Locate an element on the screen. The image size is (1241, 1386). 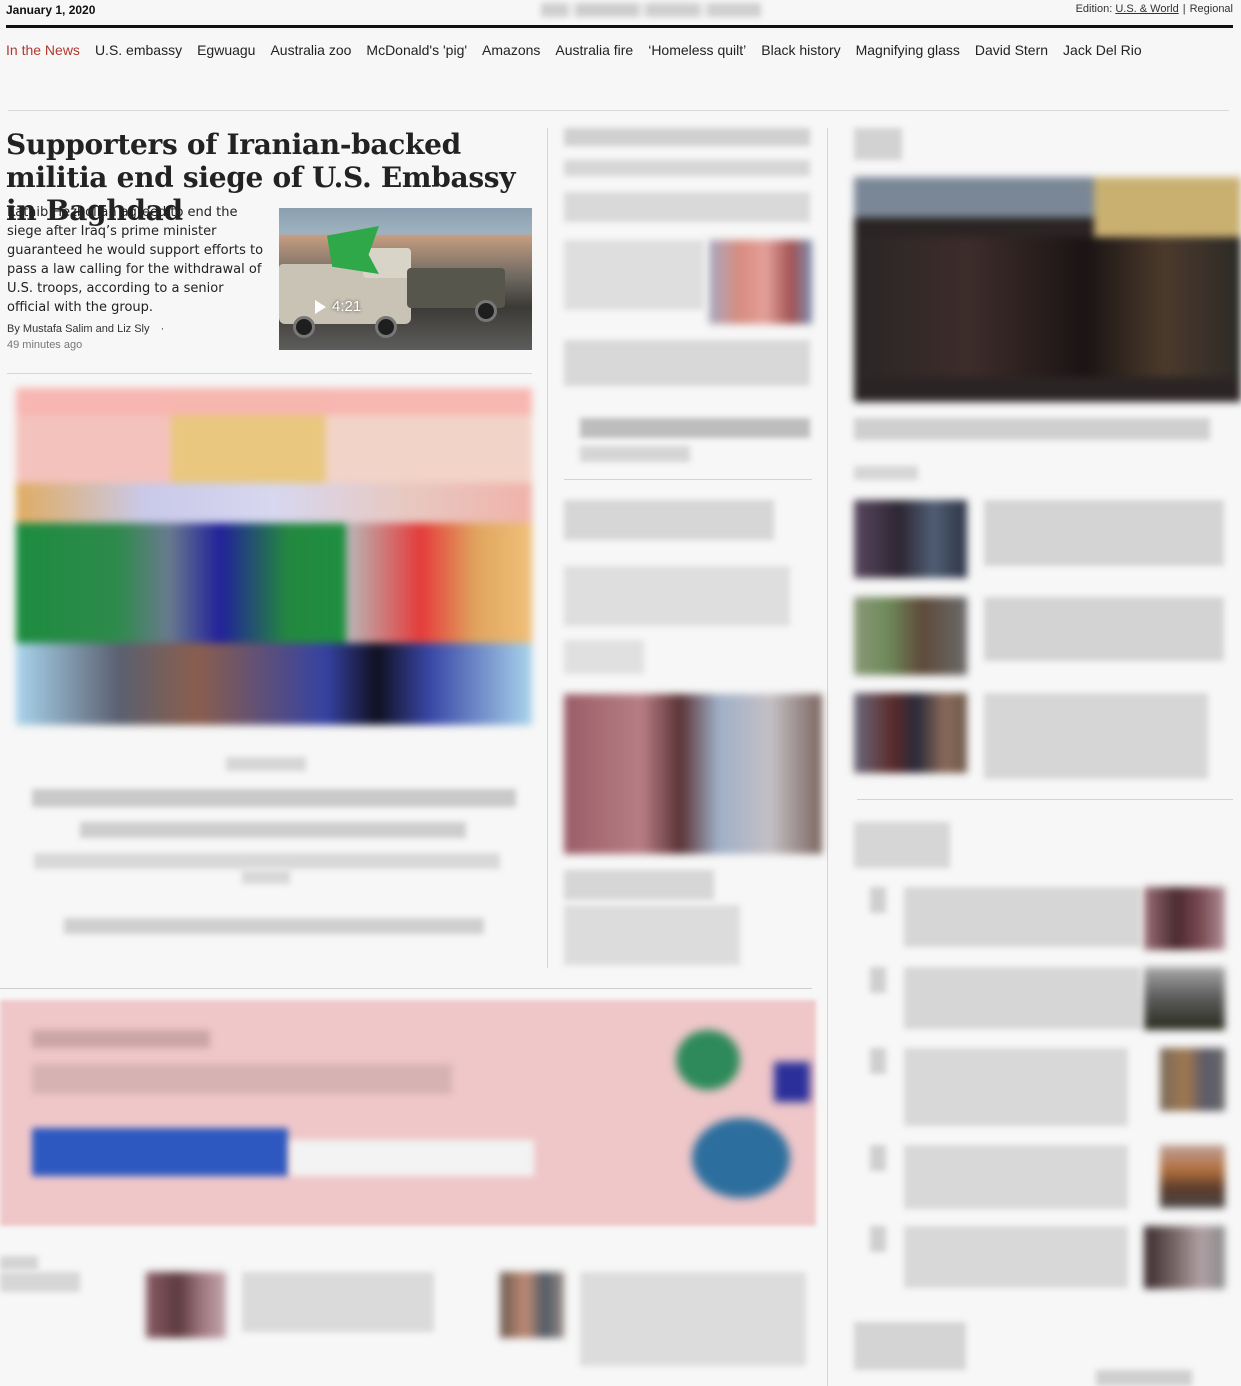
lead-byline: By Mustafa Salim and Liz Sly · is located at coordinates (85, 329).